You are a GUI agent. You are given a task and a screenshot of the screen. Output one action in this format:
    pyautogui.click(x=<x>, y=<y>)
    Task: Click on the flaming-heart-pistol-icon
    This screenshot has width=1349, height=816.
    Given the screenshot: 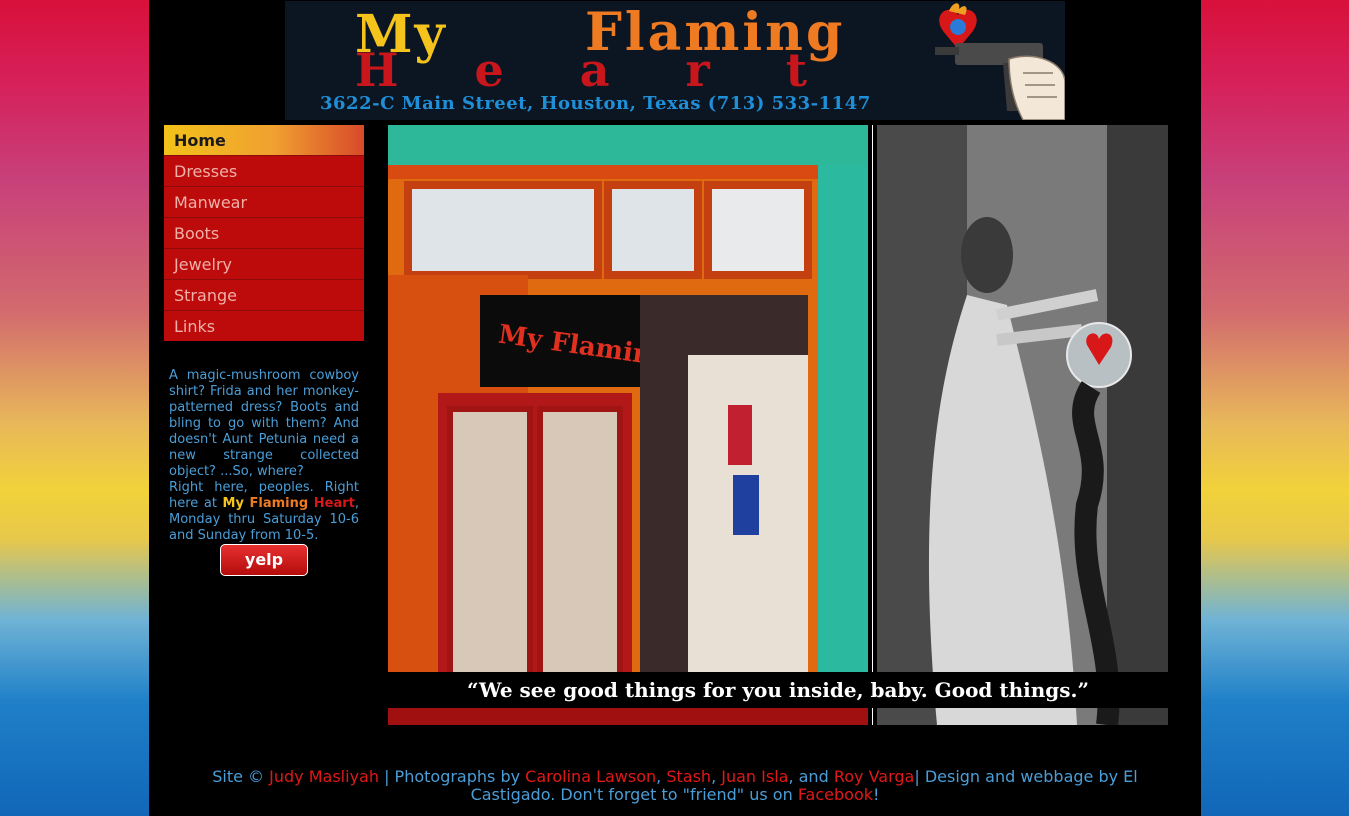 What is the action you would take?
    pyautogui.click(x=1000, y=61)
    